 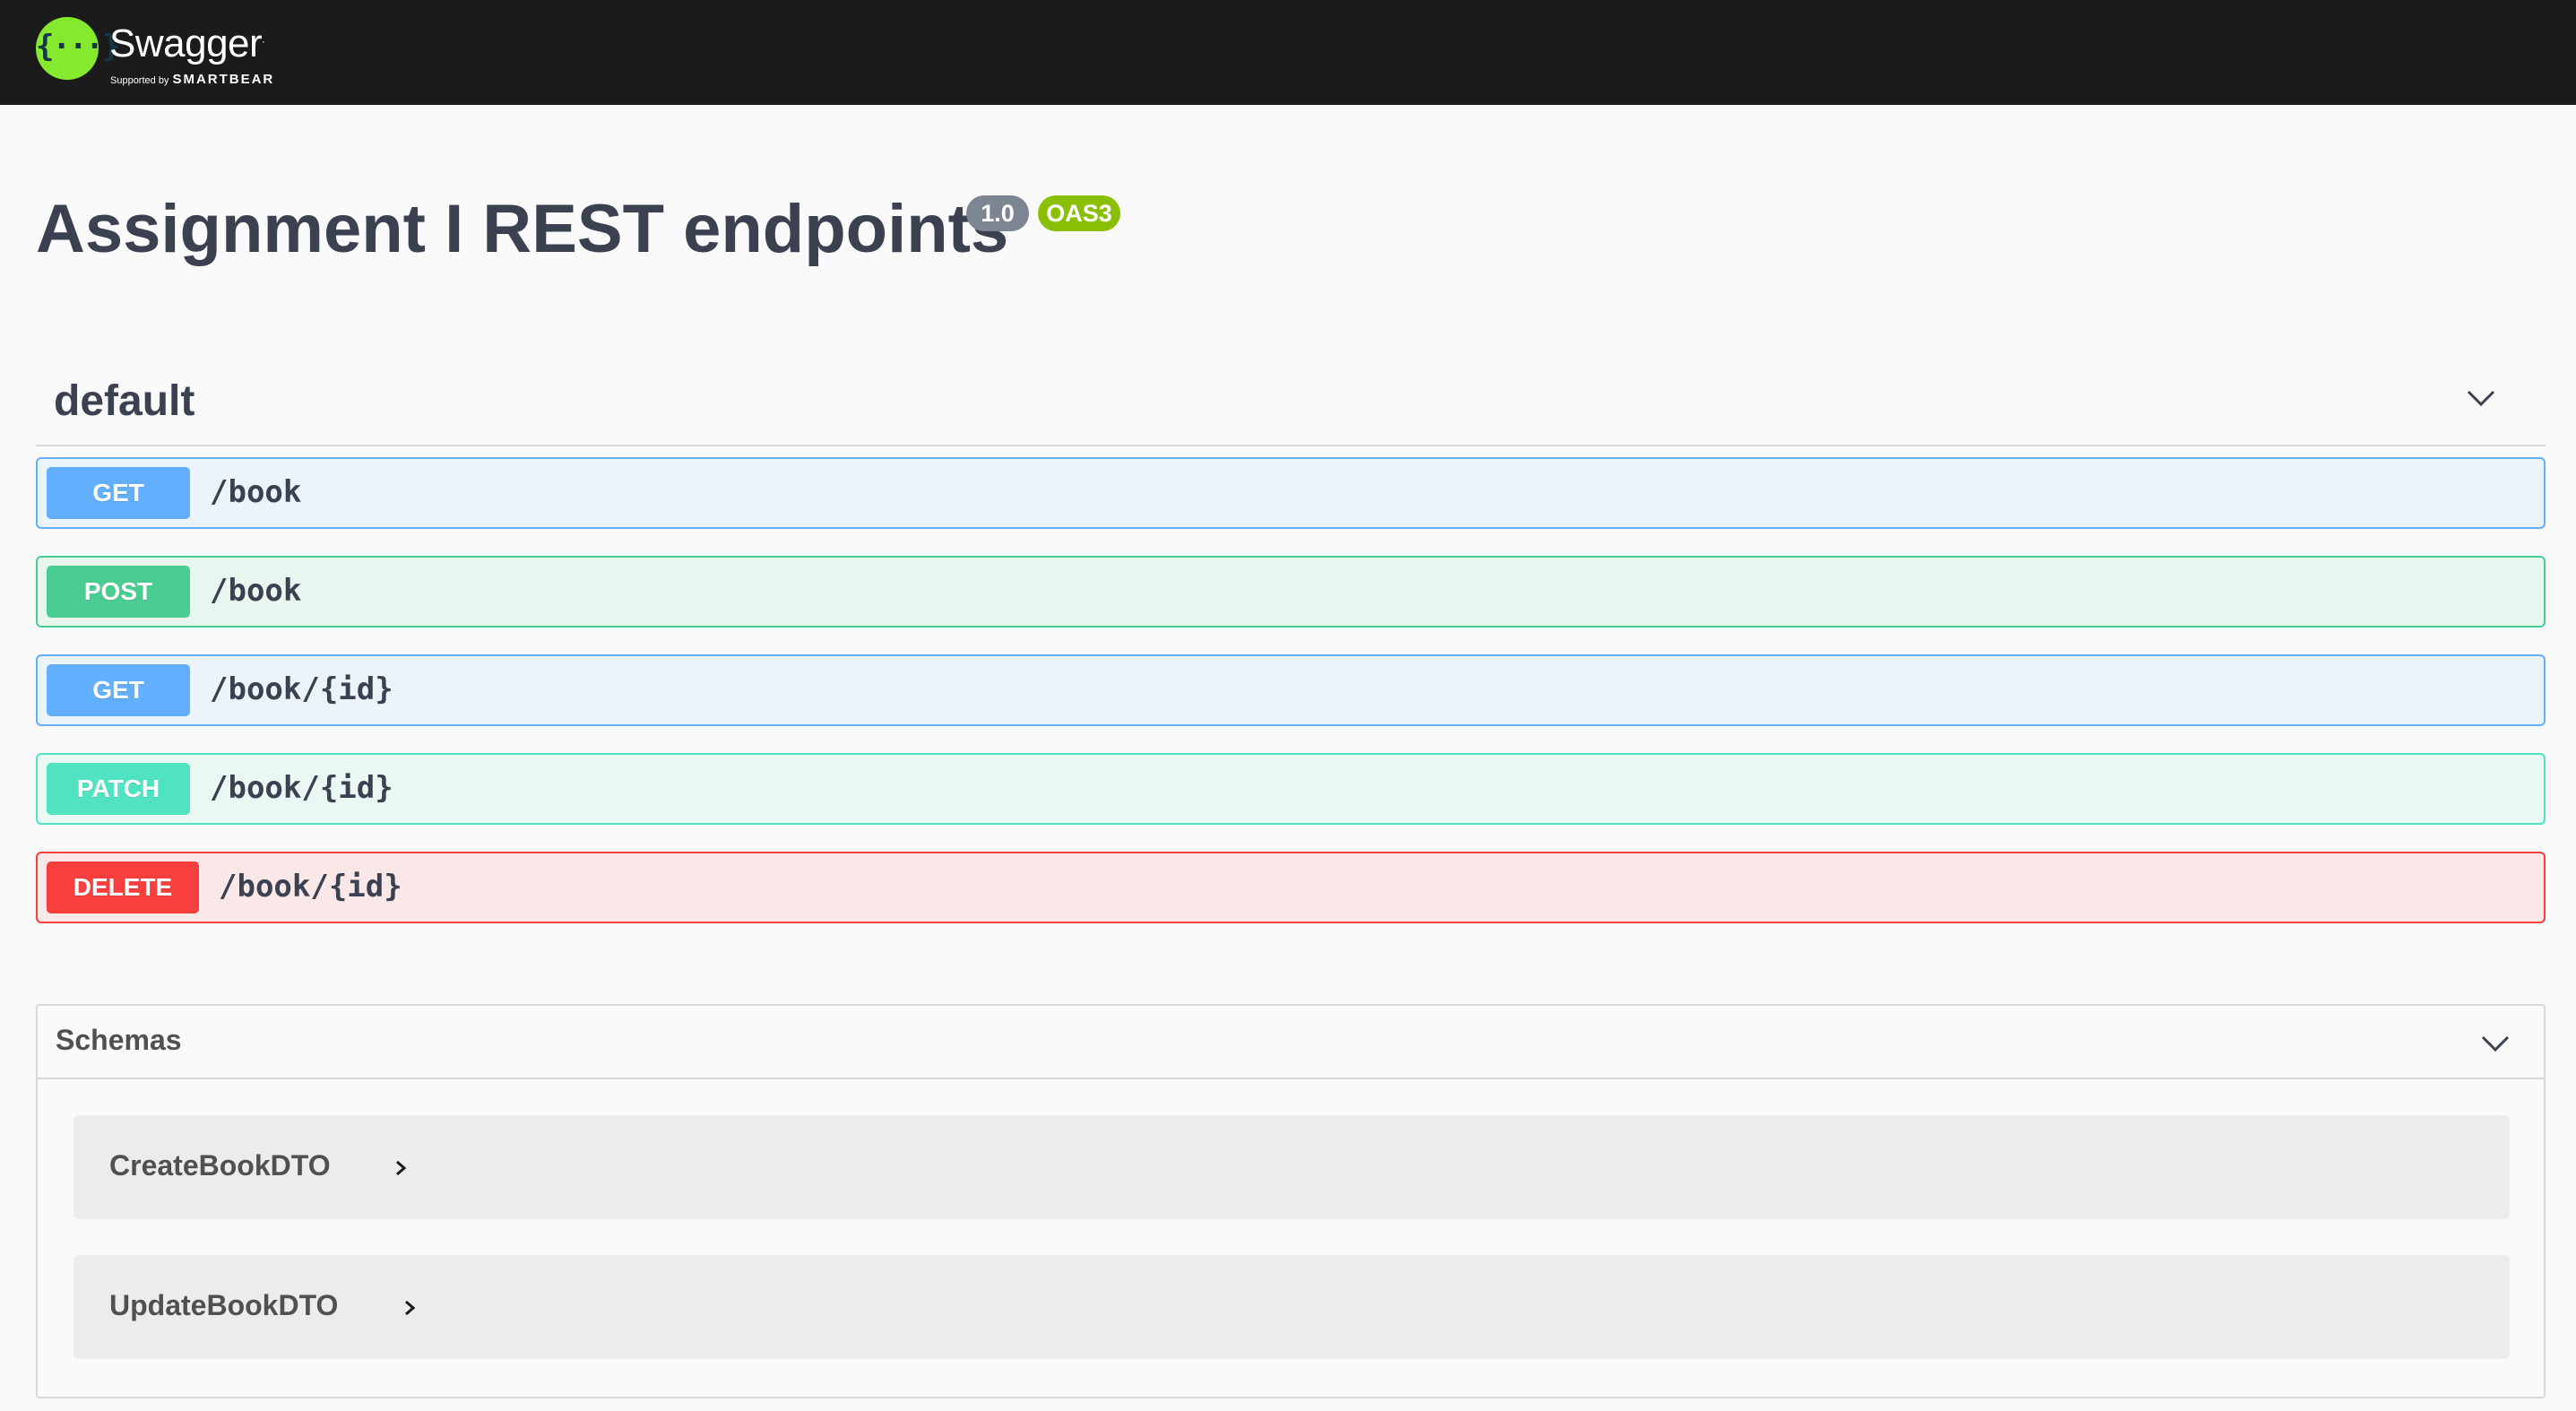 What do you see at coordinates (119, 1040) in the screenshot?
I see `schemas-title: Schemas` at bounding box center [119, 1040].